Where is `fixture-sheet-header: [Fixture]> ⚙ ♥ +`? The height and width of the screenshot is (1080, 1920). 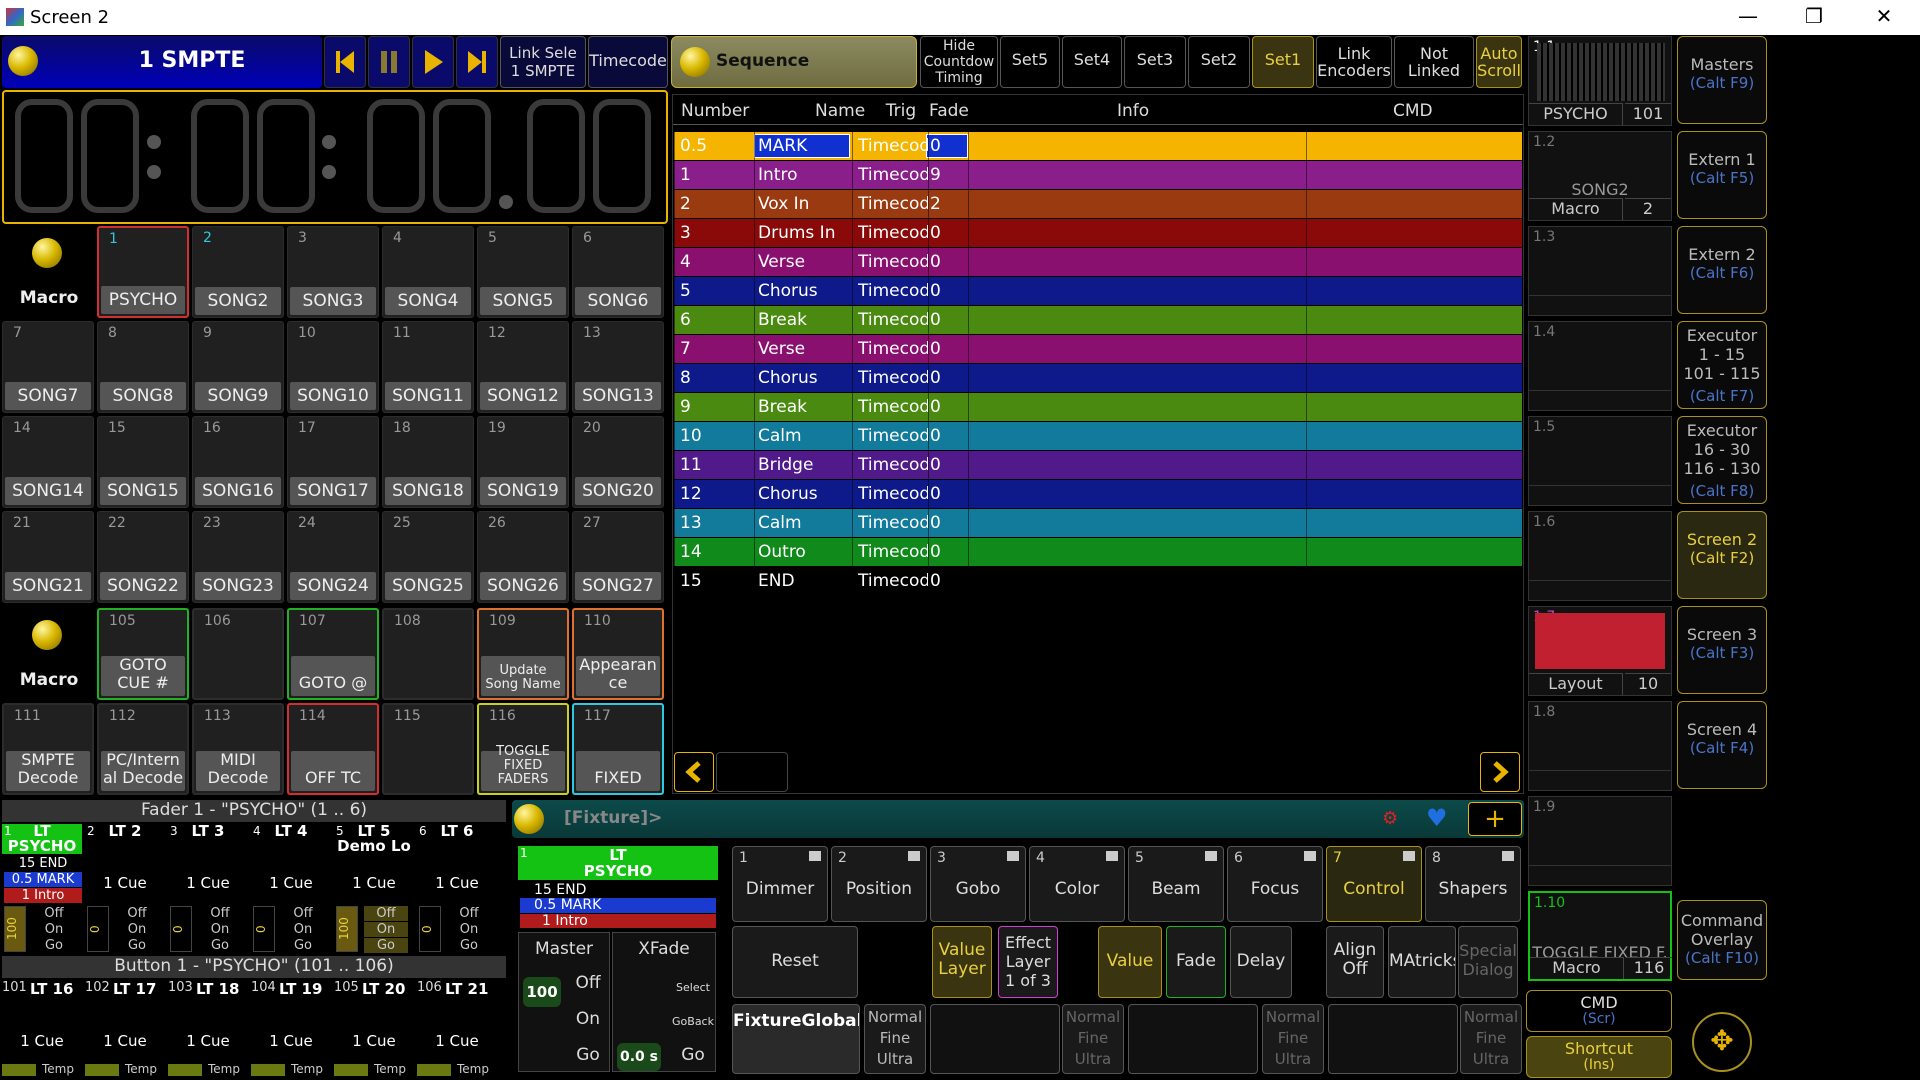
fixture-sheet-header: [Fixture]> ⚙ ♥ + is located at coordinates (1018, 819).